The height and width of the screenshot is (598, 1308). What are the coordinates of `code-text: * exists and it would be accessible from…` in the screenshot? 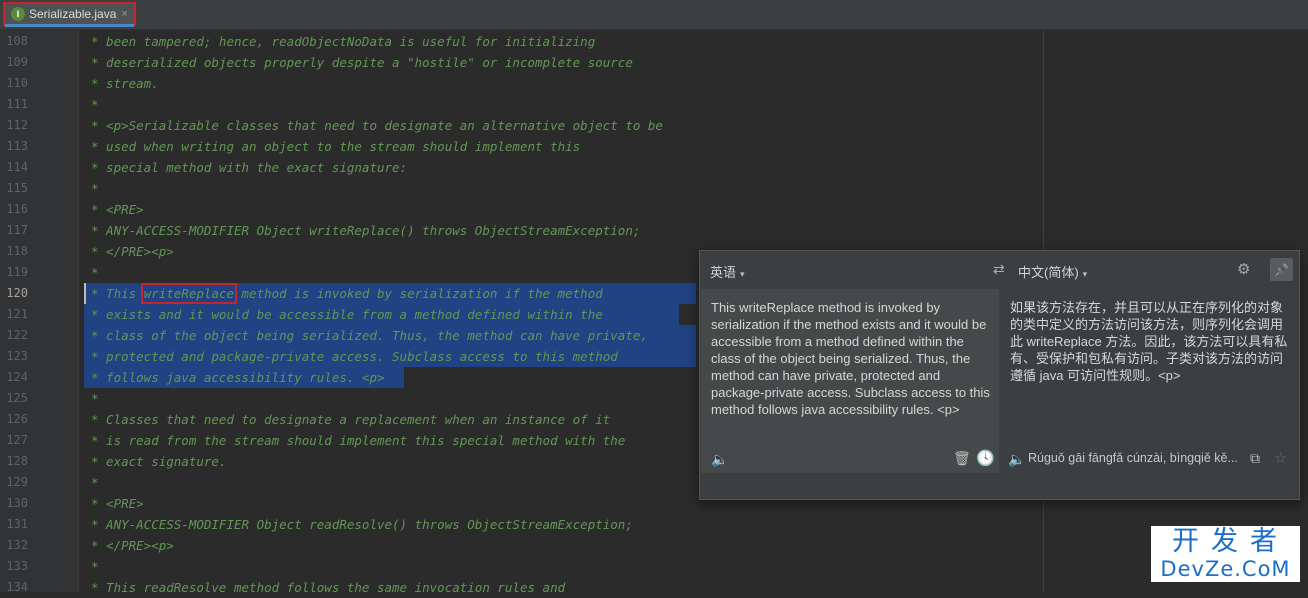 It's located at (347, 314).